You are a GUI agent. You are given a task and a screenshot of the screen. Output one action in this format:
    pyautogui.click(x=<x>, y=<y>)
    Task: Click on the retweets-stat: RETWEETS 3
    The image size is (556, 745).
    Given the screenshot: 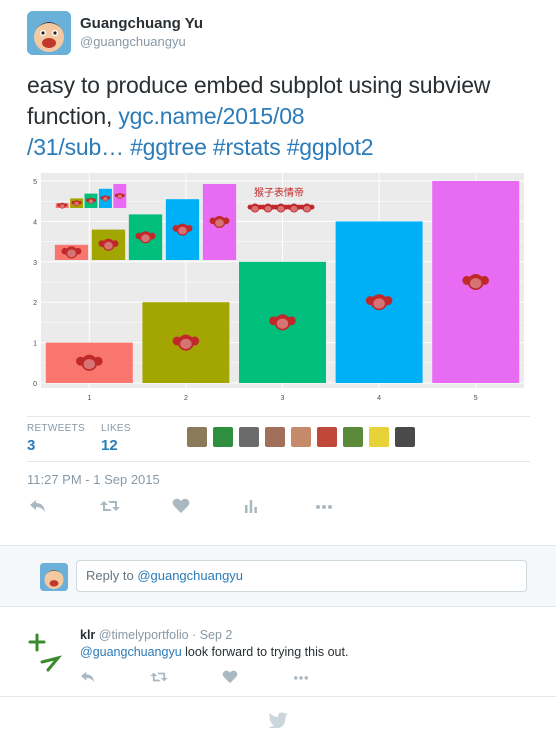 What is the action you would take?
    pyautogui.click(x=56, y=438)
    